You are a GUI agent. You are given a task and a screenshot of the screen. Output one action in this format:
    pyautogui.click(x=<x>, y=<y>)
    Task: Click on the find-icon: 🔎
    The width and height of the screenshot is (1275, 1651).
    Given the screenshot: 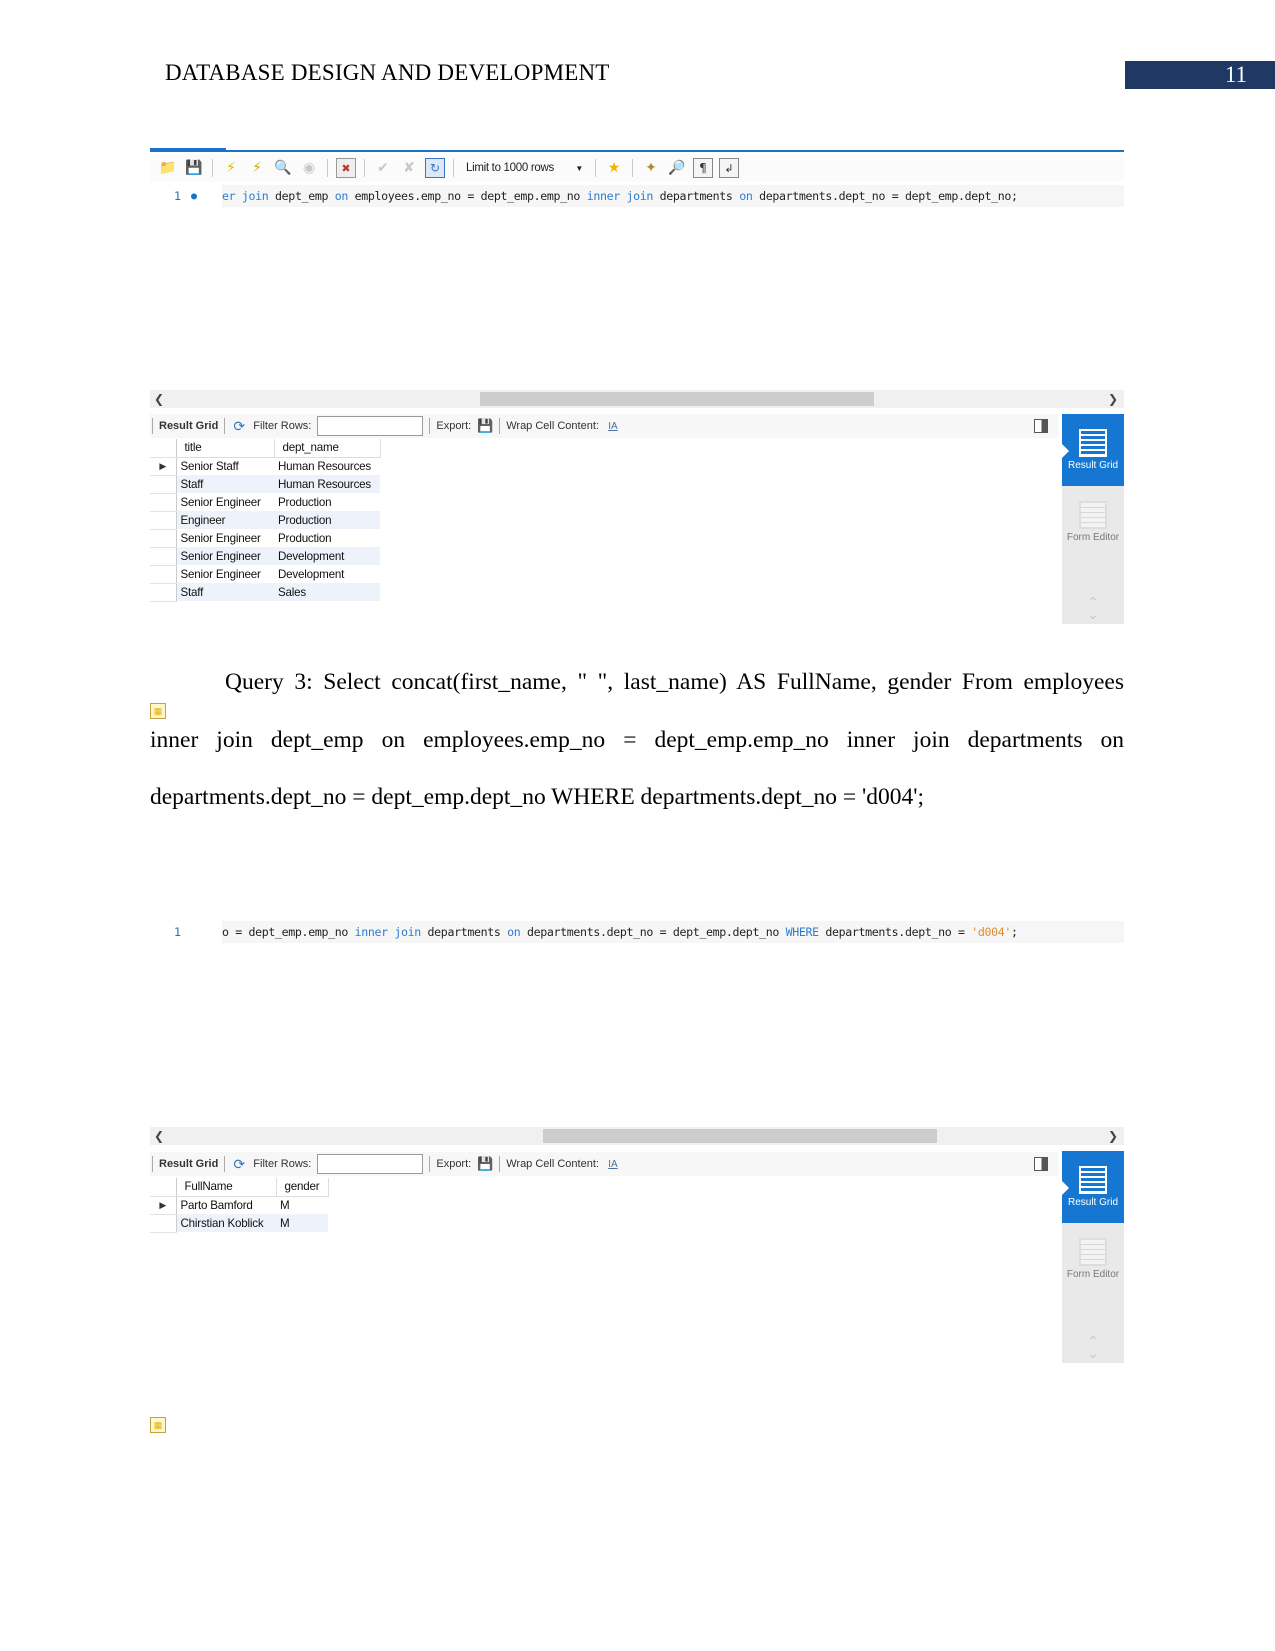 What is the action you would take?
    pyautogui.click(x=677, y=168)
    